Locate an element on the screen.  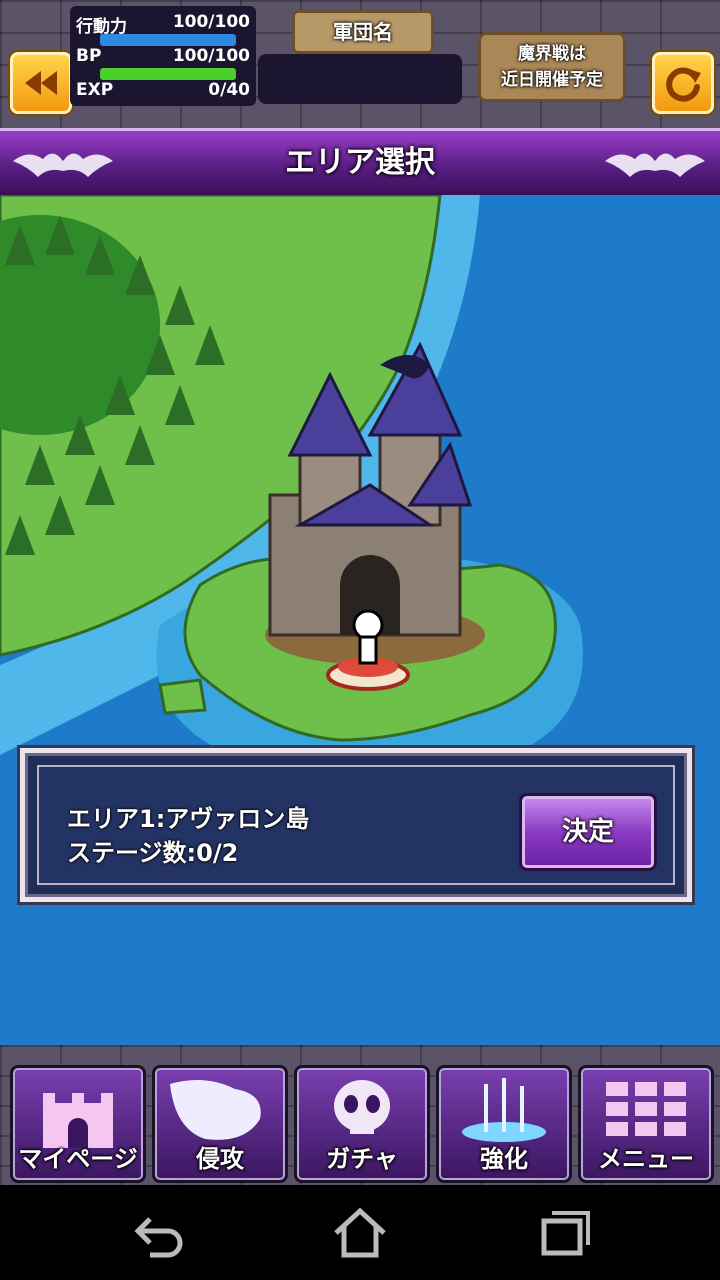
bottom-nav: マイページ 侵攻 ガチャ 強化 メニュー is located at coordinates (360, 1115).